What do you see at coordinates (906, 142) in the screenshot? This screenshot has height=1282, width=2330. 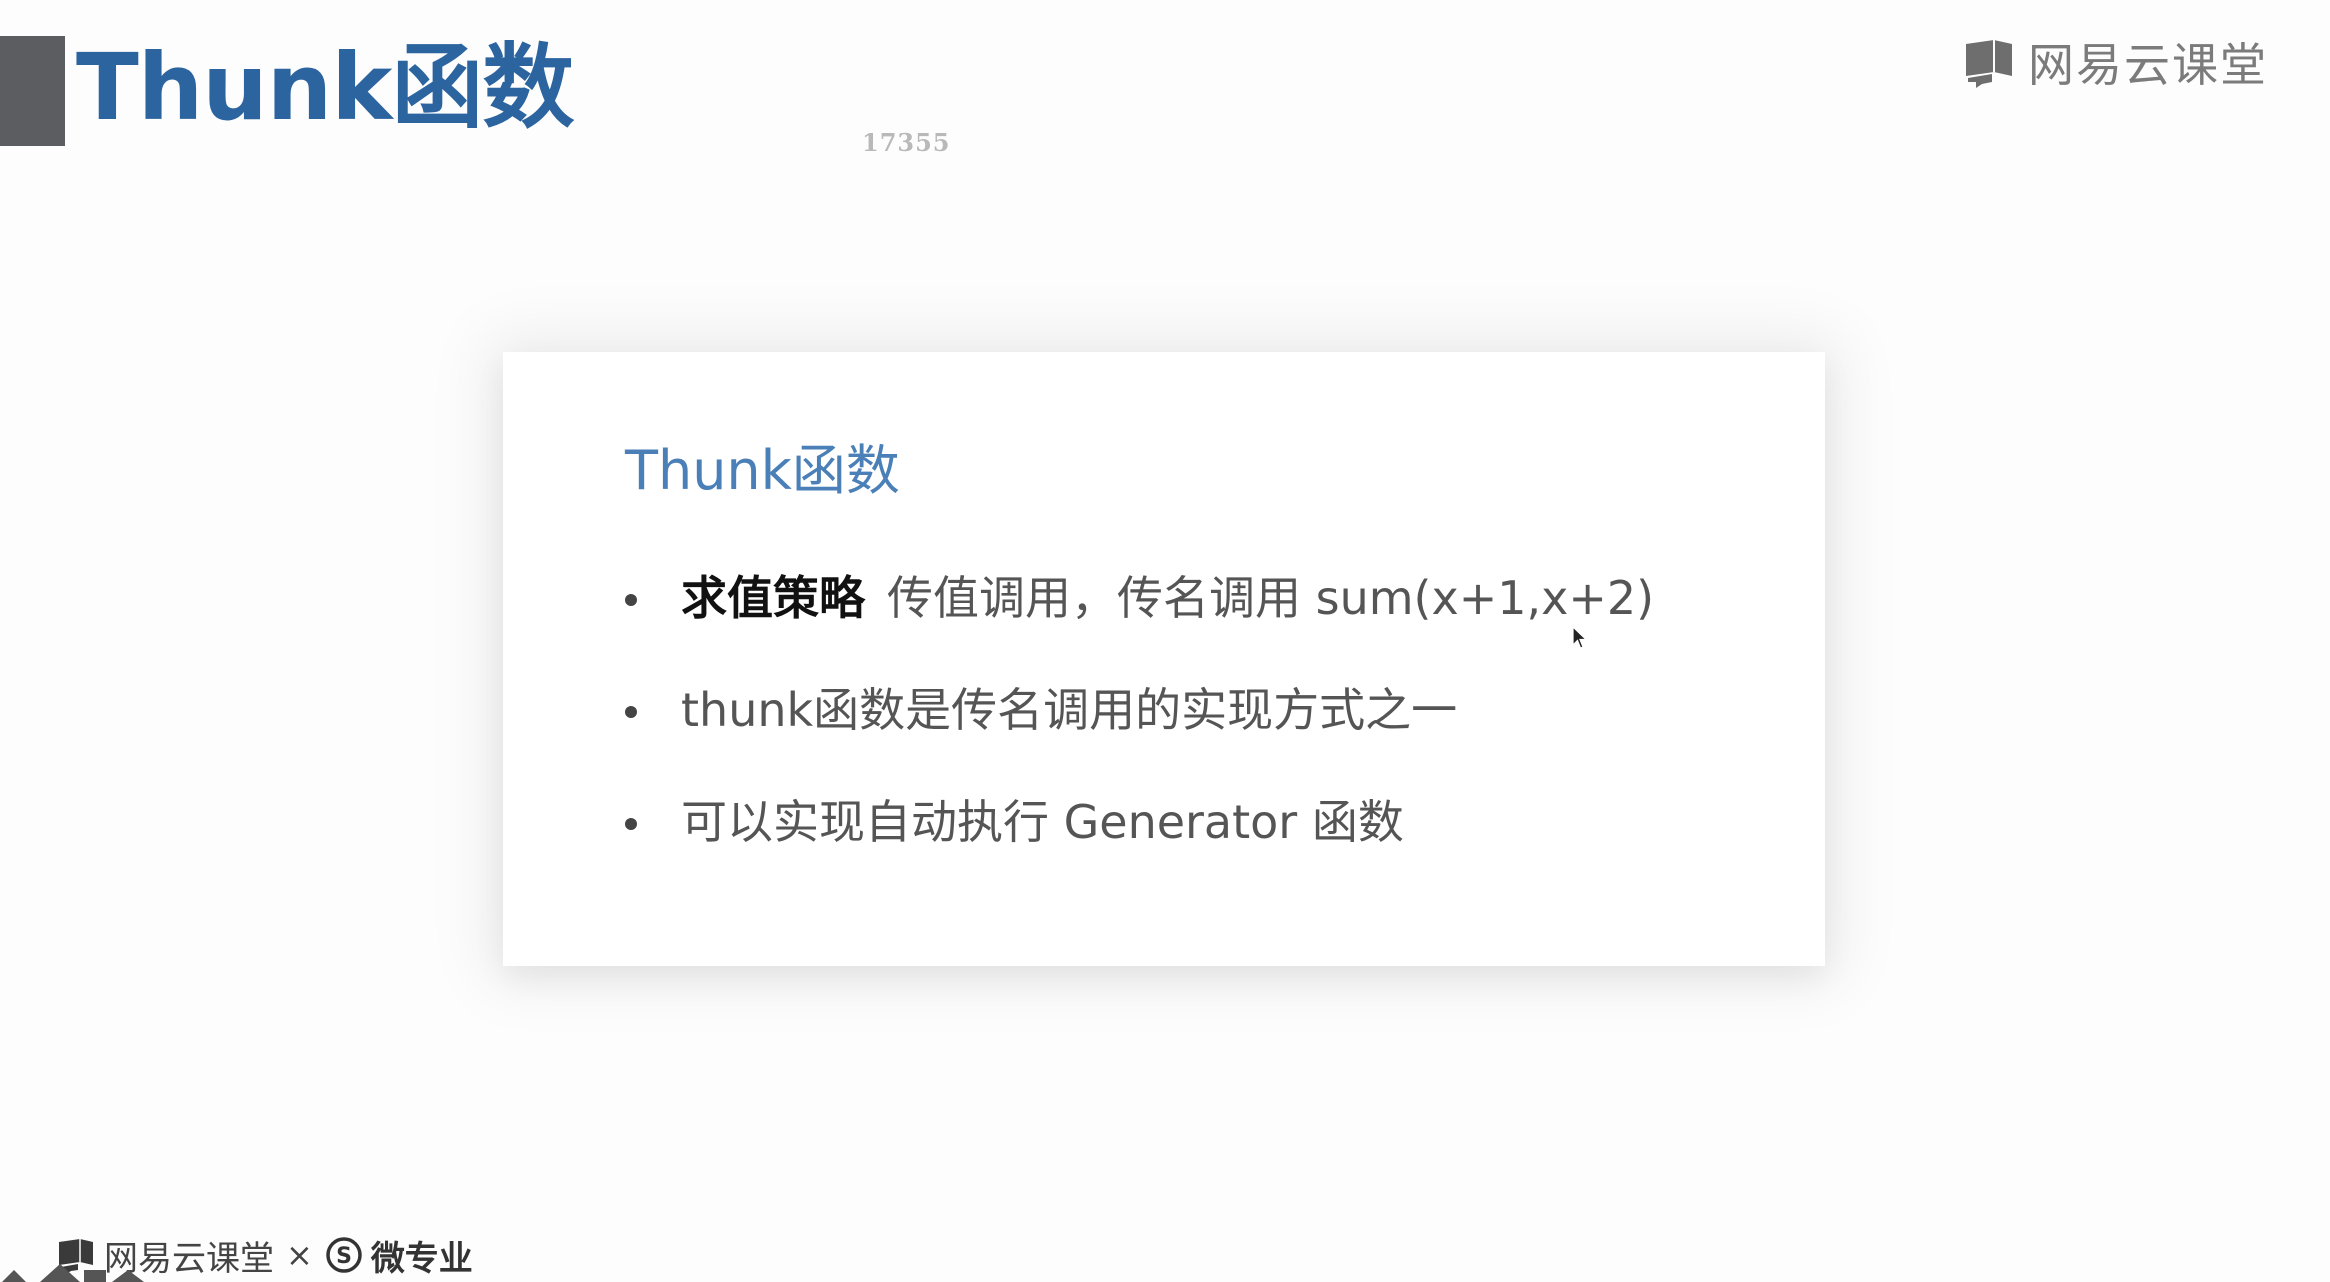 I see `watermark-number: 17355` at bounding box center [906, 142].